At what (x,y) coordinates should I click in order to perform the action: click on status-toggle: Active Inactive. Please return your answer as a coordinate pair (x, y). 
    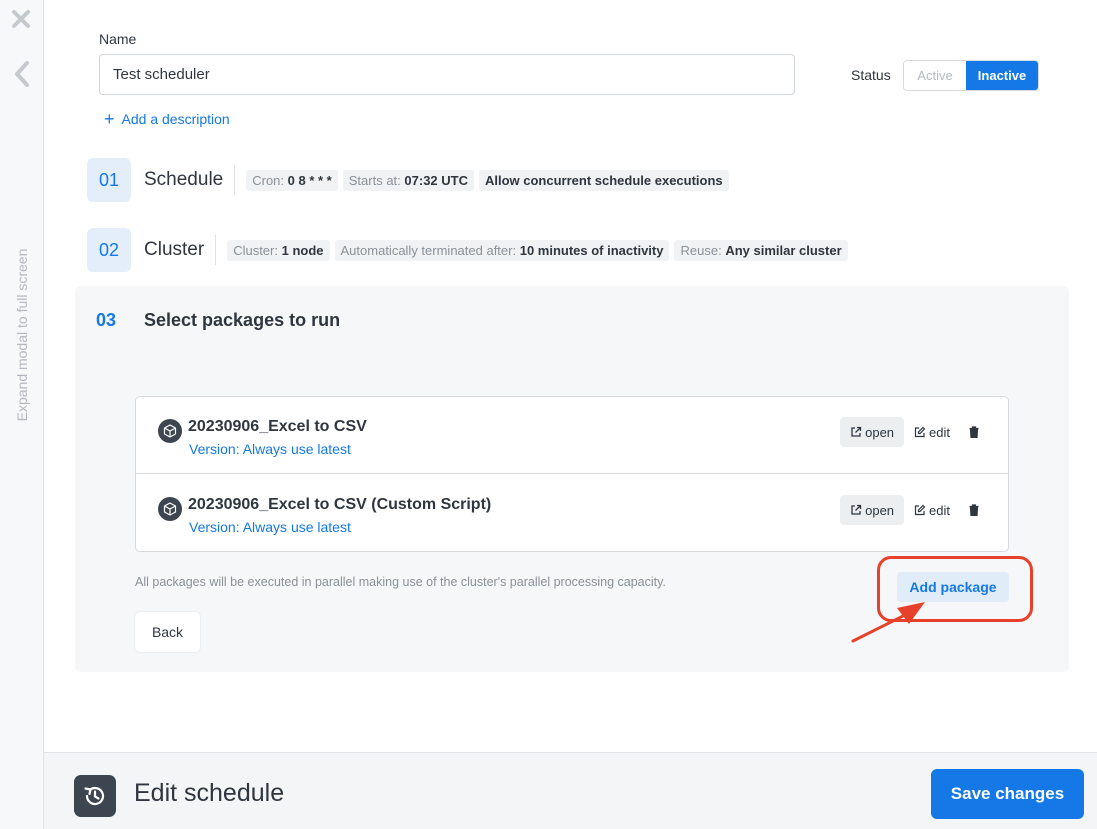
    Looking at the image, I should click on (971, 75).